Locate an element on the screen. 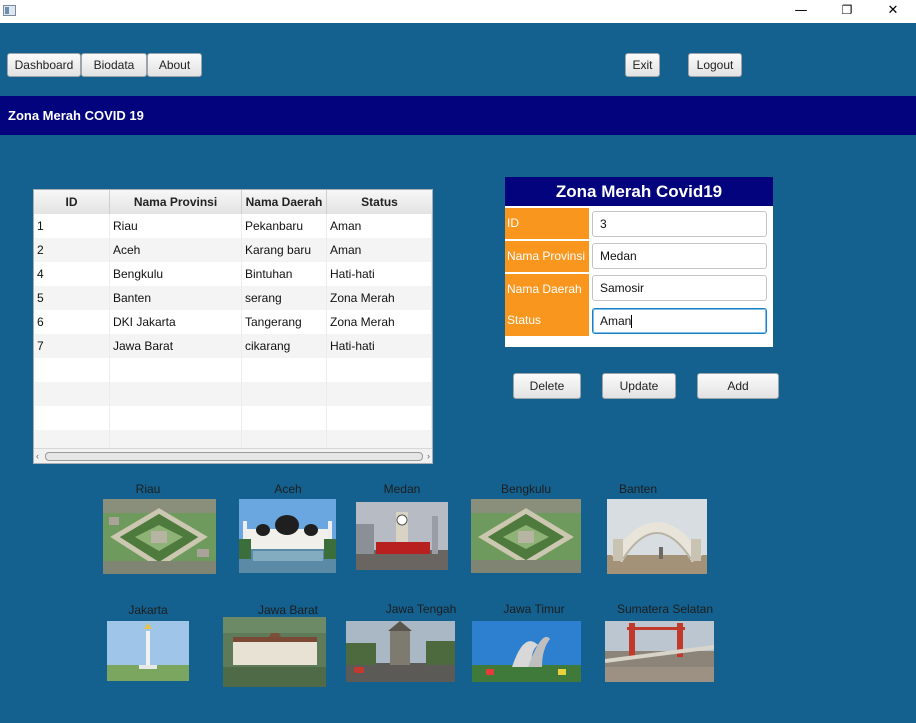  table-row: 1 Riau Pekanbaru Aman is located at coordinates (233, 226).